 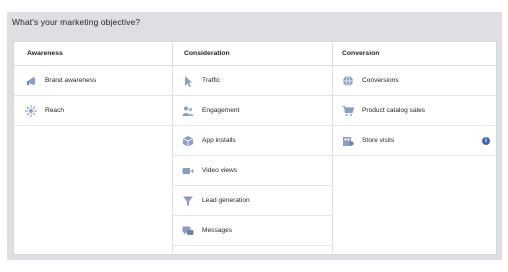 I want to click on column-header-conversion: Conversion, so click(x=414, y=54).